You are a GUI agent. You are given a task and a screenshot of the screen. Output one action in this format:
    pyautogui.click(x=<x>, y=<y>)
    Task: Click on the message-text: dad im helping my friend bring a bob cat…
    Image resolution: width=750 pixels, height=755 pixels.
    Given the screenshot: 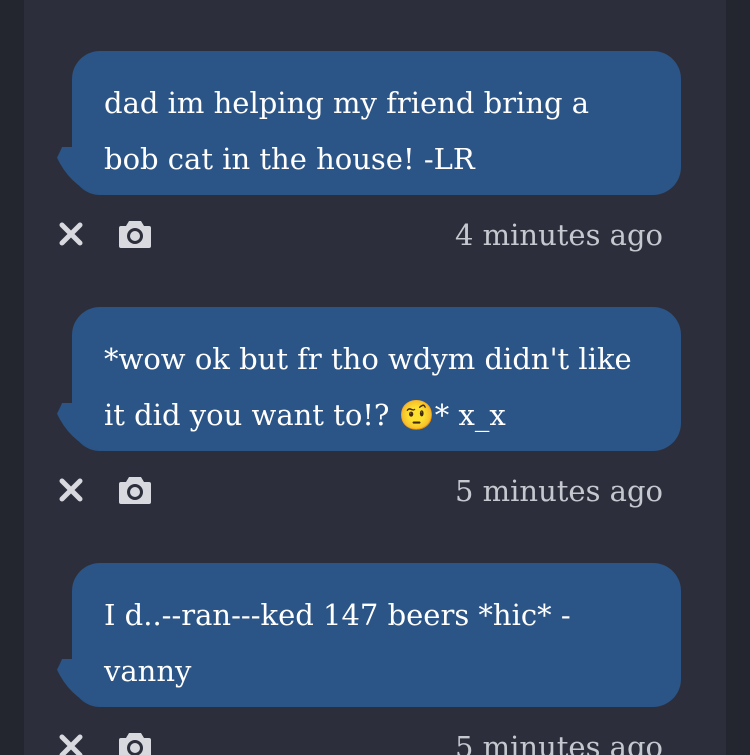 What is the action you would take?
    pyautogui.click(x=347, y=131)
    